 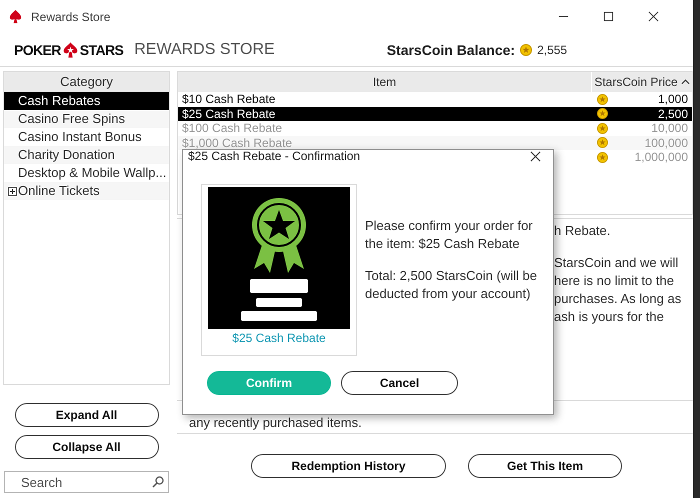 What do you see at coordinates (449, 235) in the screenshot?
I see `confirm-message: Please confirm your order for the item: $25 Cash Rebate` at bounding box center [449, 235].